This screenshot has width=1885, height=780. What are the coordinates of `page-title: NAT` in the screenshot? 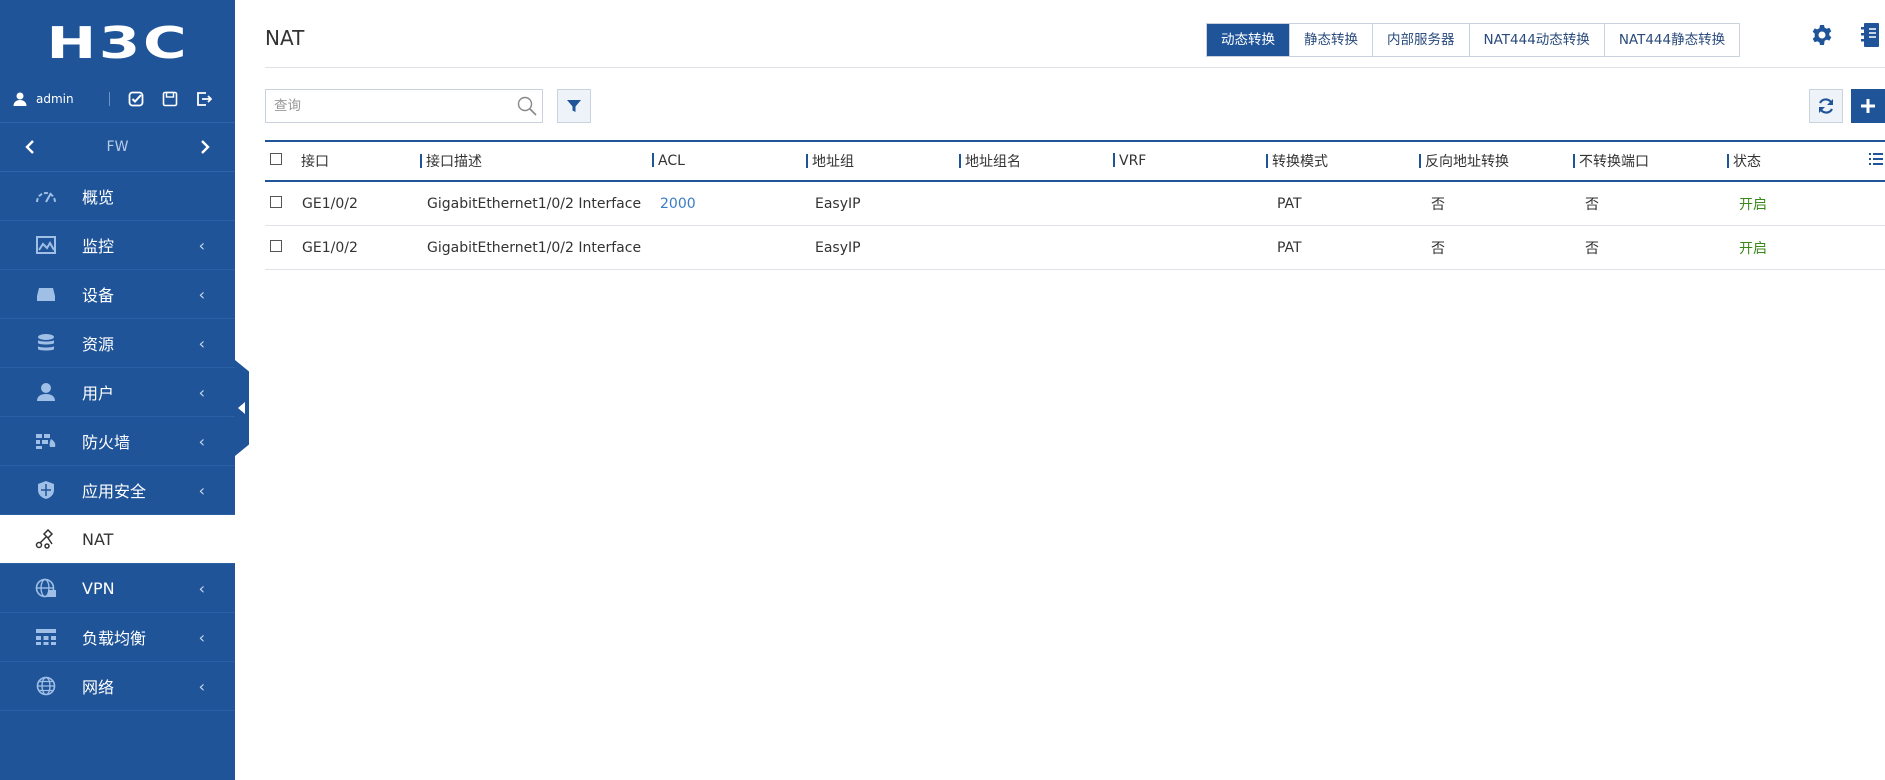 It's located at (285, 38).